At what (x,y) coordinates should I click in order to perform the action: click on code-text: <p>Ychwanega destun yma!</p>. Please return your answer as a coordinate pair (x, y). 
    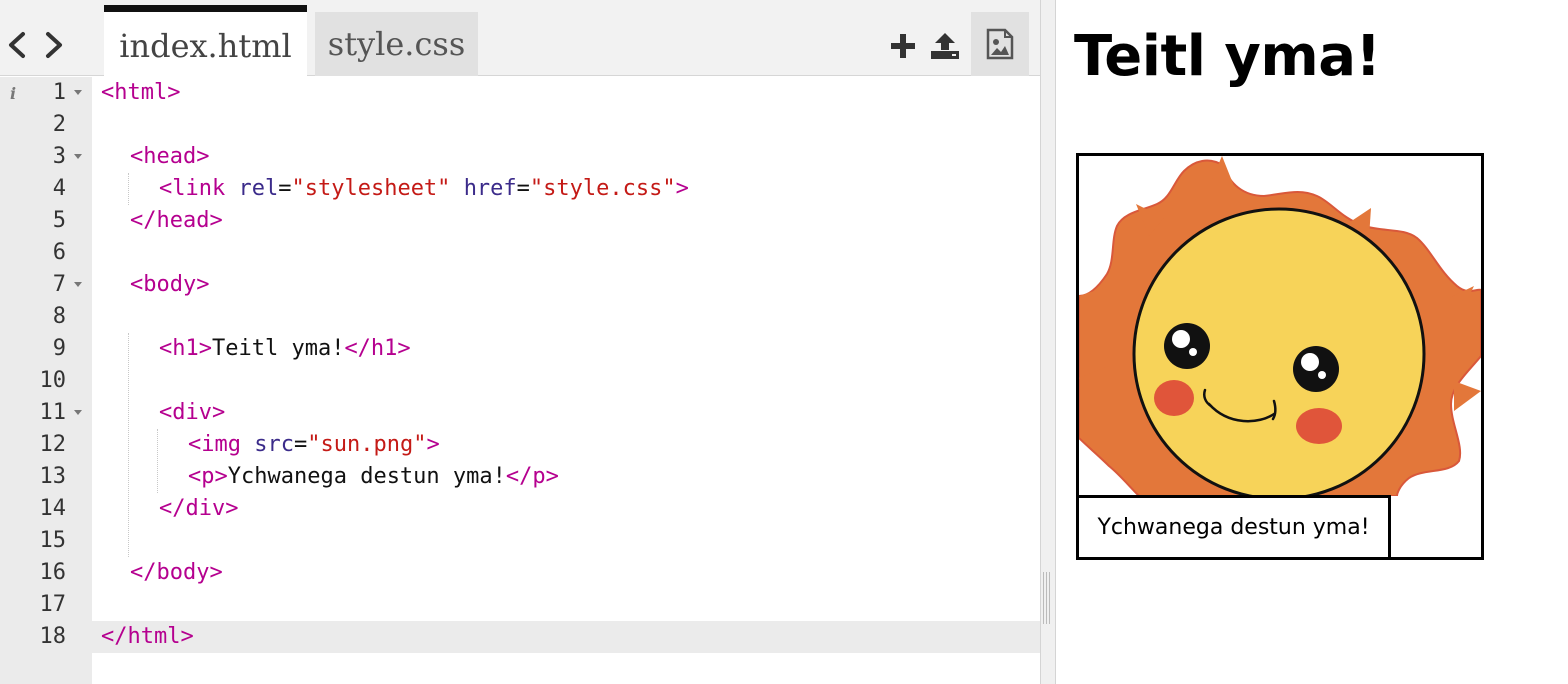
    Looking at the image, I should click on (373, 477).